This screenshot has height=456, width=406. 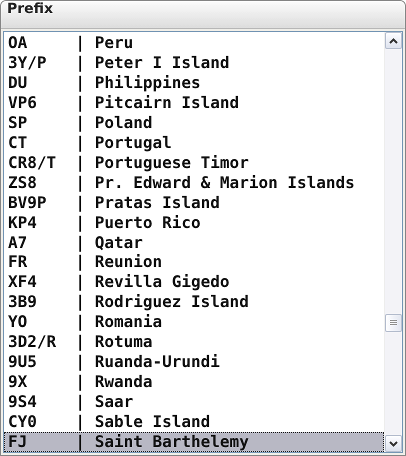 I want to click on list-item: 3D2/R | Rotuma, so click(x=194, y=342).